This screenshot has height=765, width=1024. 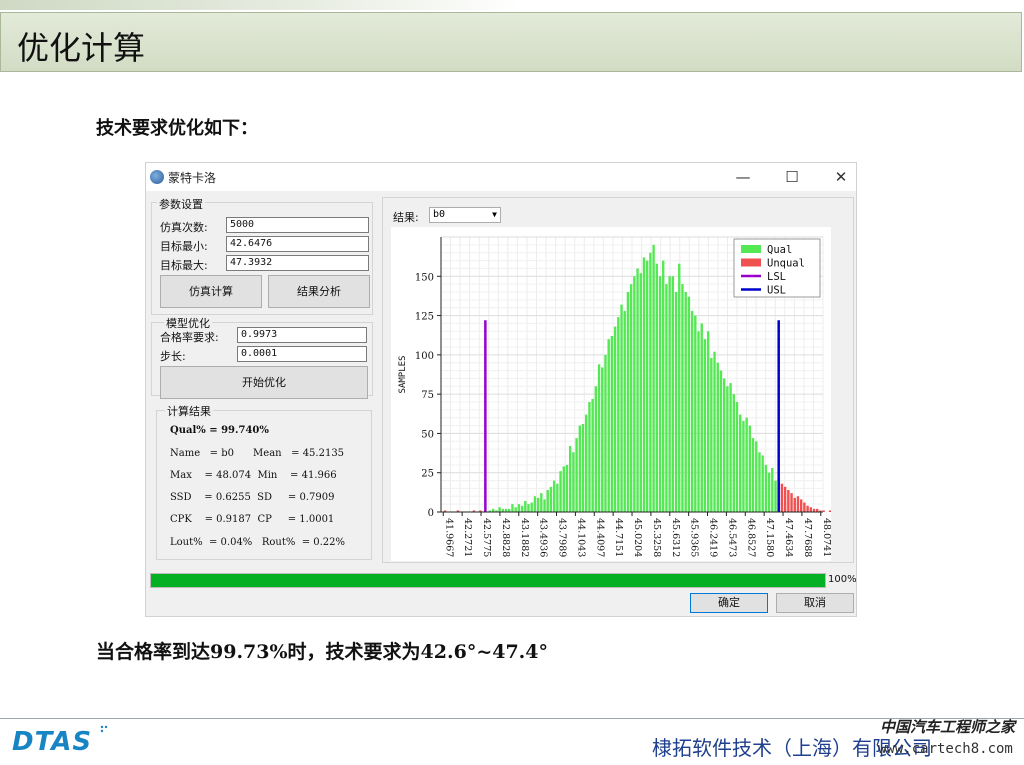 I want to click on y-tick-label: 150, so click(x=424, y=277).